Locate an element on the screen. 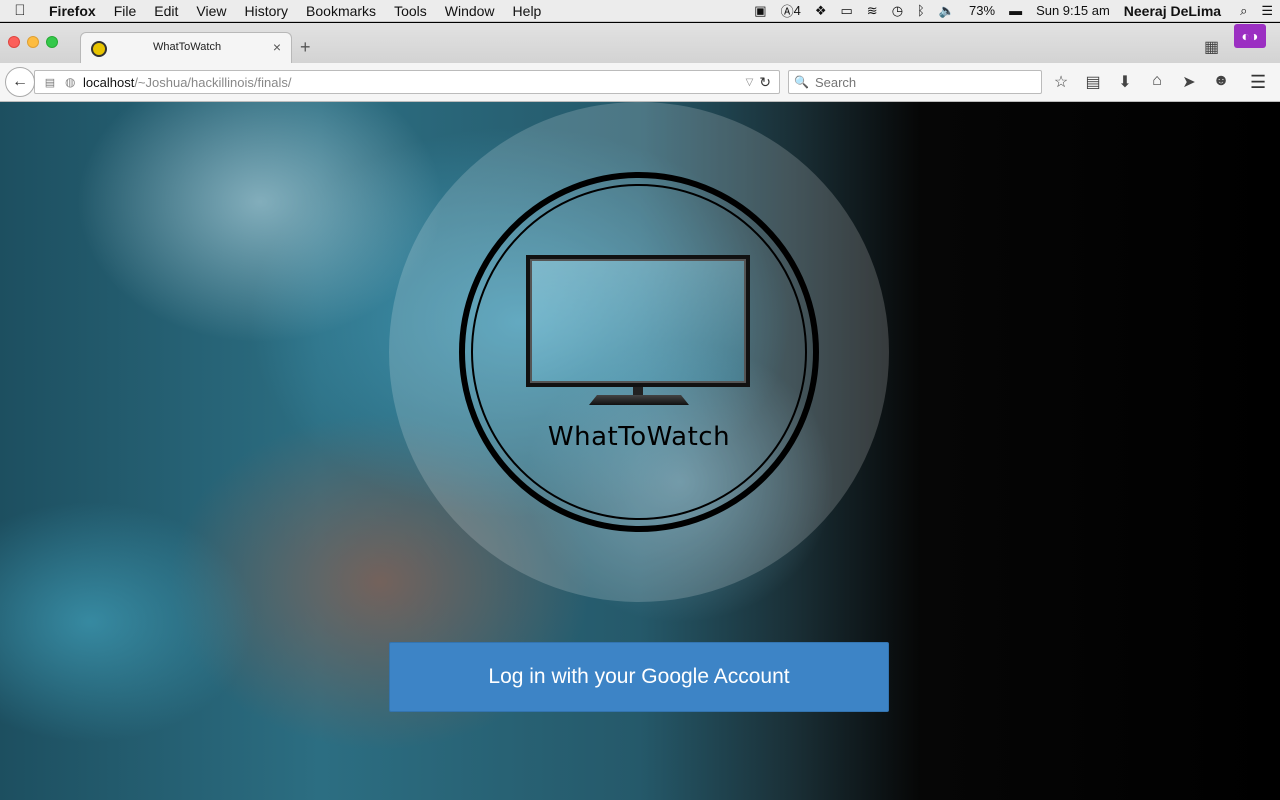  tab-groups-icon: ▦ is located at coordinates (1211, 47).